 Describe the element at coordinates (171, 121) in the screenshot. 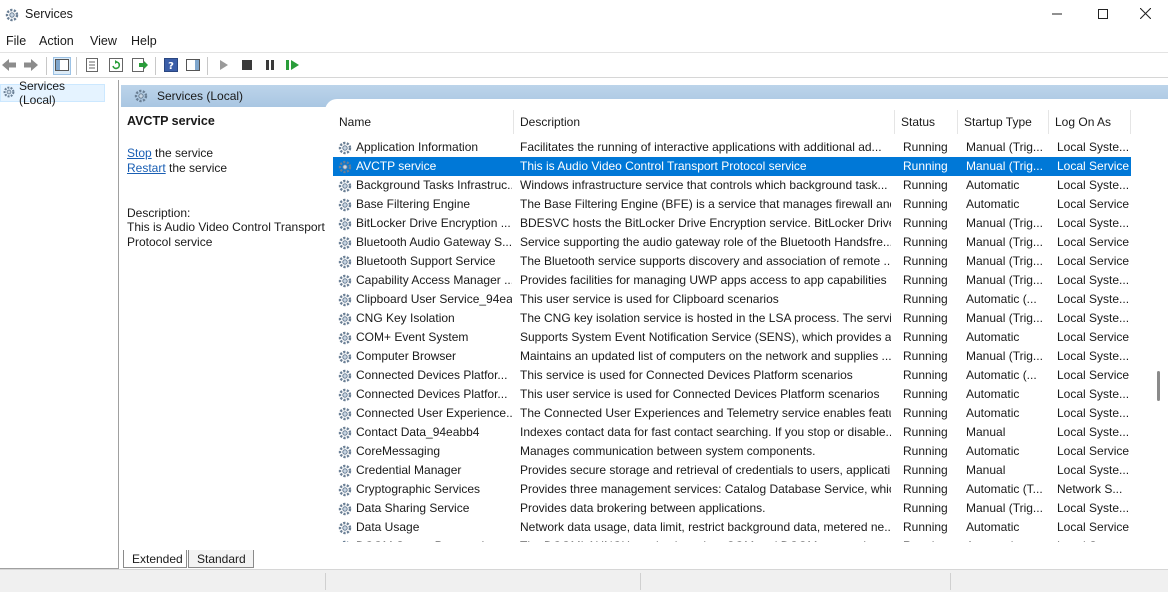

I see `selected-service-title: AVCTP service` at that location.